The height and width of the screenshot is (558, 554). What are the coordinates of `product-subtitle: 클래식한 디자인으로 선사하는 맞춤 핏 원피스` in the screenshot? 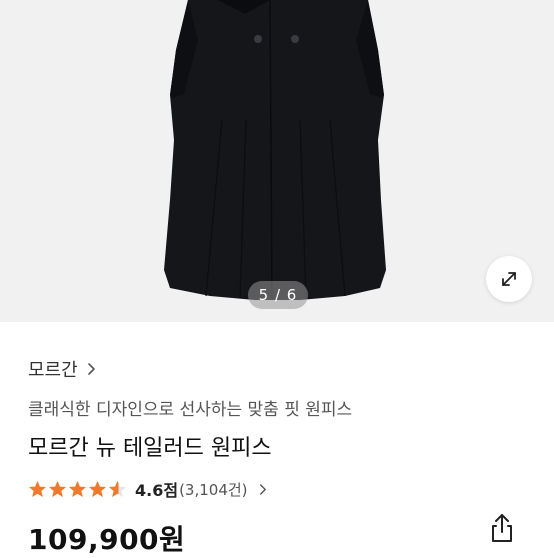 It's located at (190, 410).